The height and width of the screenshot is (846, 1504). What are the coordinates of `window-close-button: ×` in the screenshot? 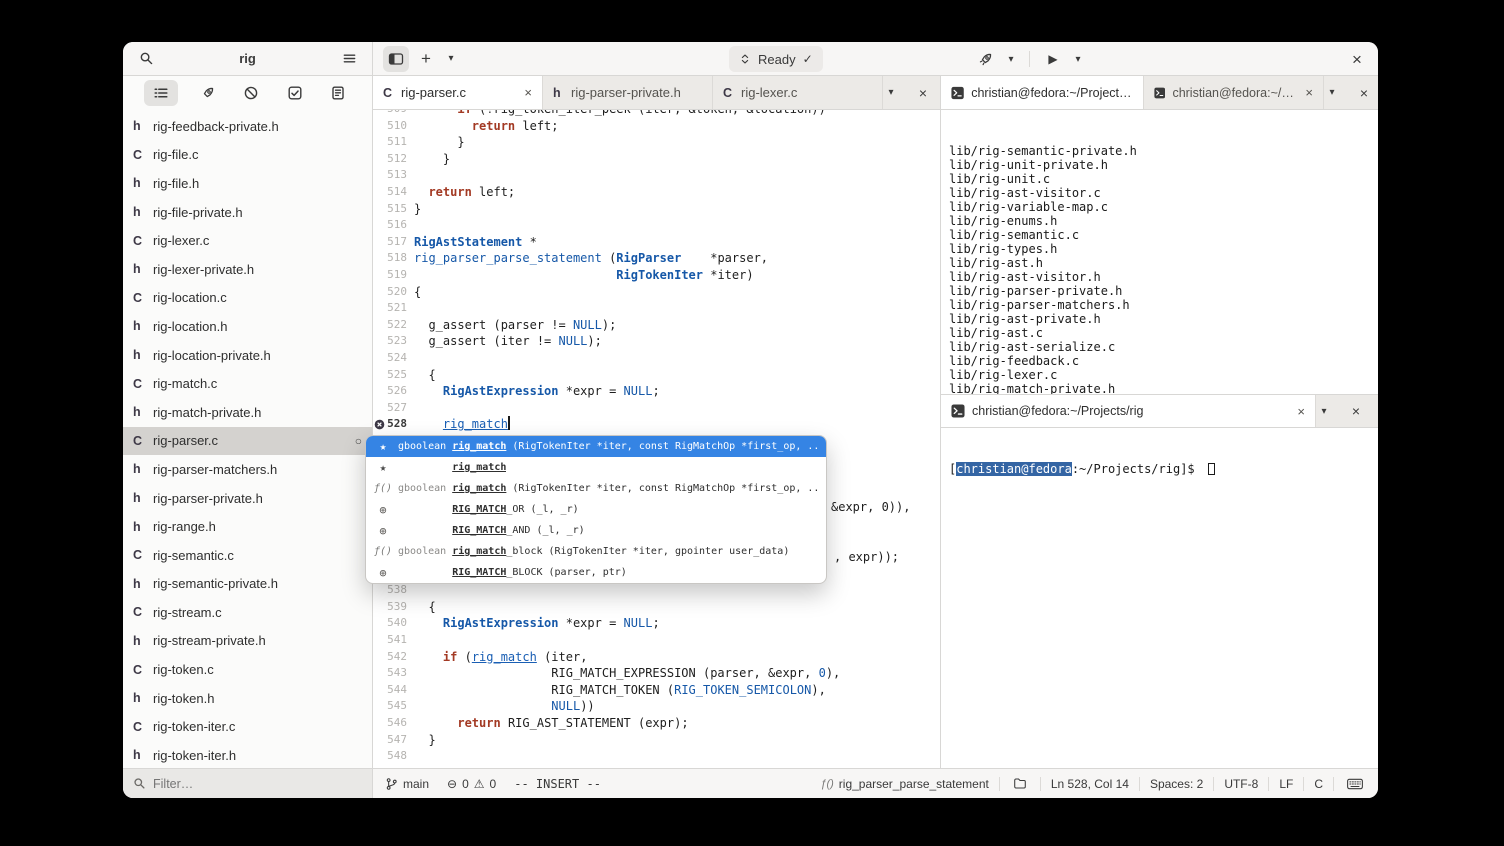 It's located at (1357, 59).